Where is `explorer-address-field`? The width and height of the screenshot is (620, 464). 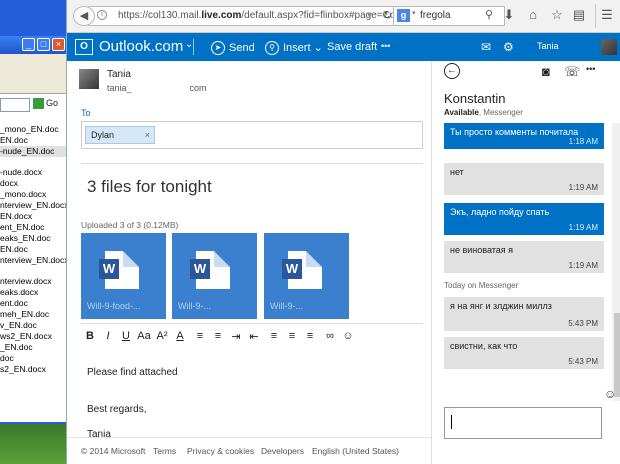 explorer-address-field is located at coordinates (15, 105).